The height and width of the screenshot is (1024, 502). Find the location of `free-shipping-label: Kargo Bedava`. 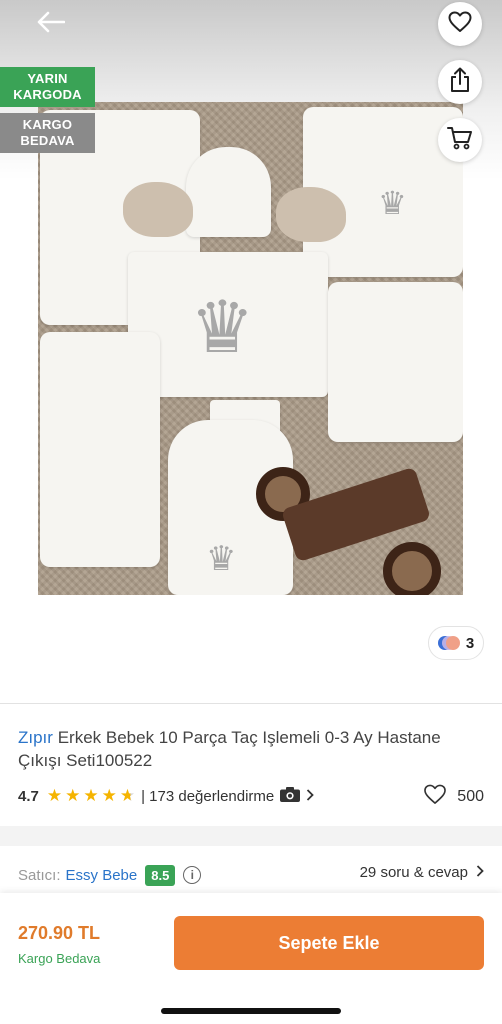

free-shipping-label: Kargo Bedava is located at coordinates (59, 958).